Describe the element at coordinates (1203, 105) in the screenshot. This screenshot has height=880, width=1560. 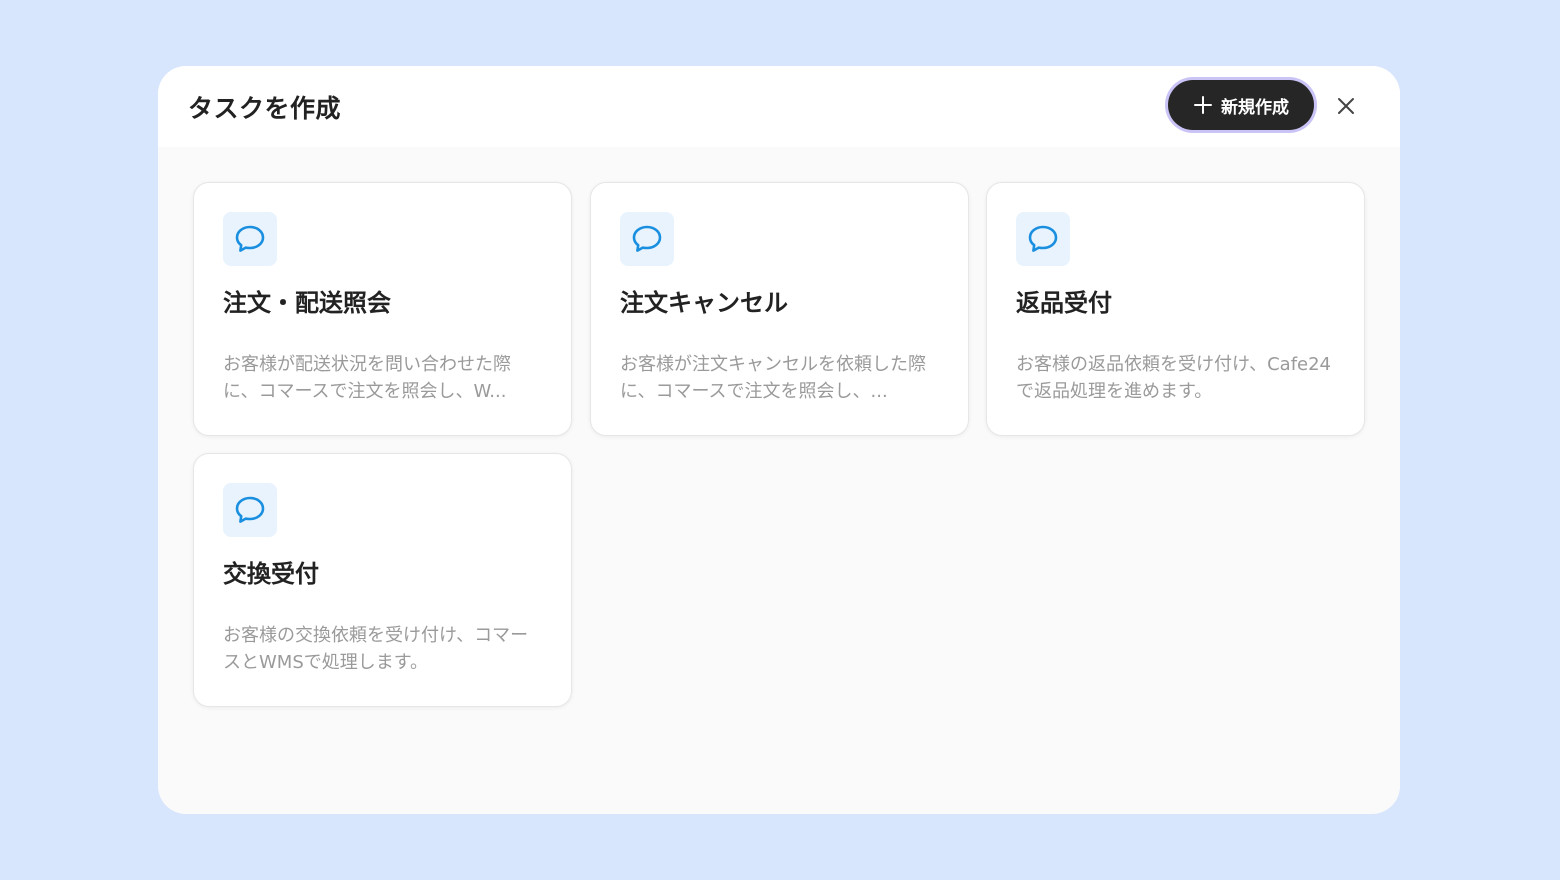
I see `plus-icon` at that location.